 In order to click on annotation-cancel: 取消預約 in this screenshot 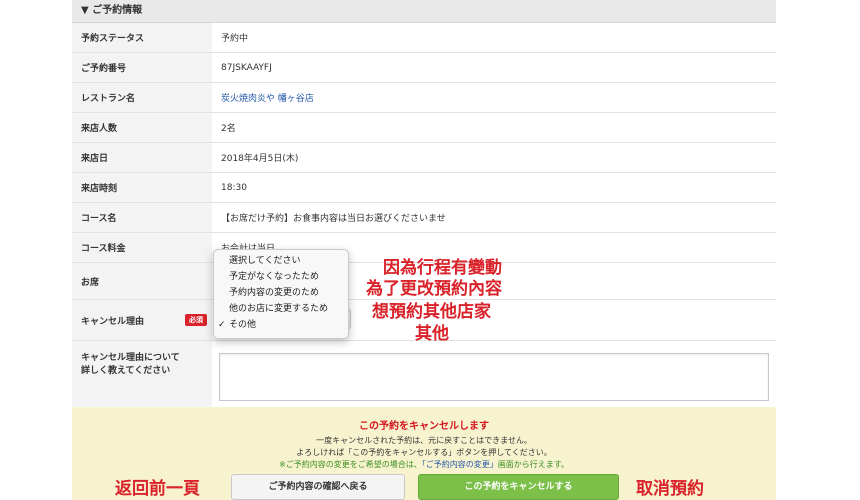, I will do `click(670, 489)`.